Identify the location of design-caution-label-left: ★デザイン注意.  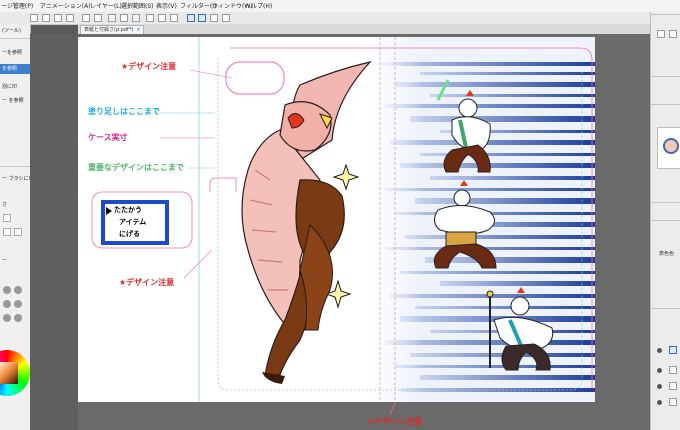
(147, 282).